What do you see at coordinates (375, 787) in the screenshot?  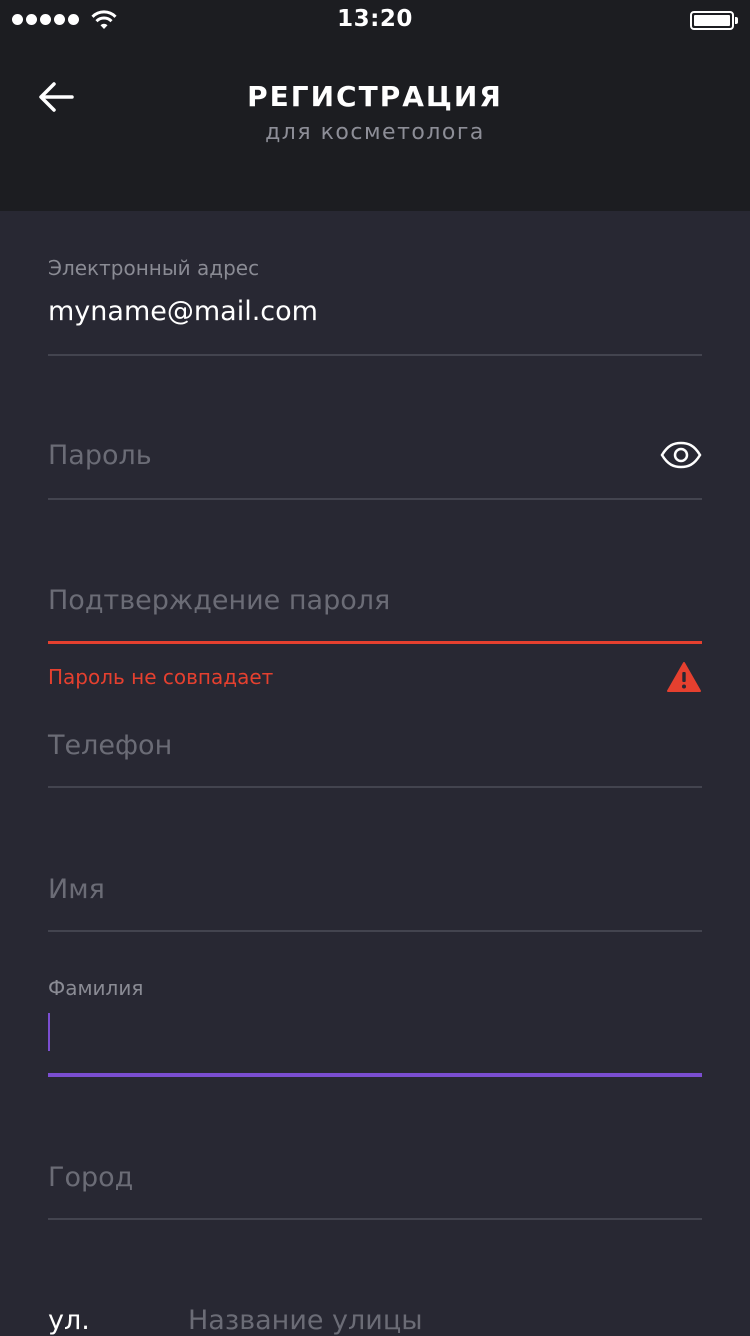 I see `phone-underline` at bounding box center [375, 787].